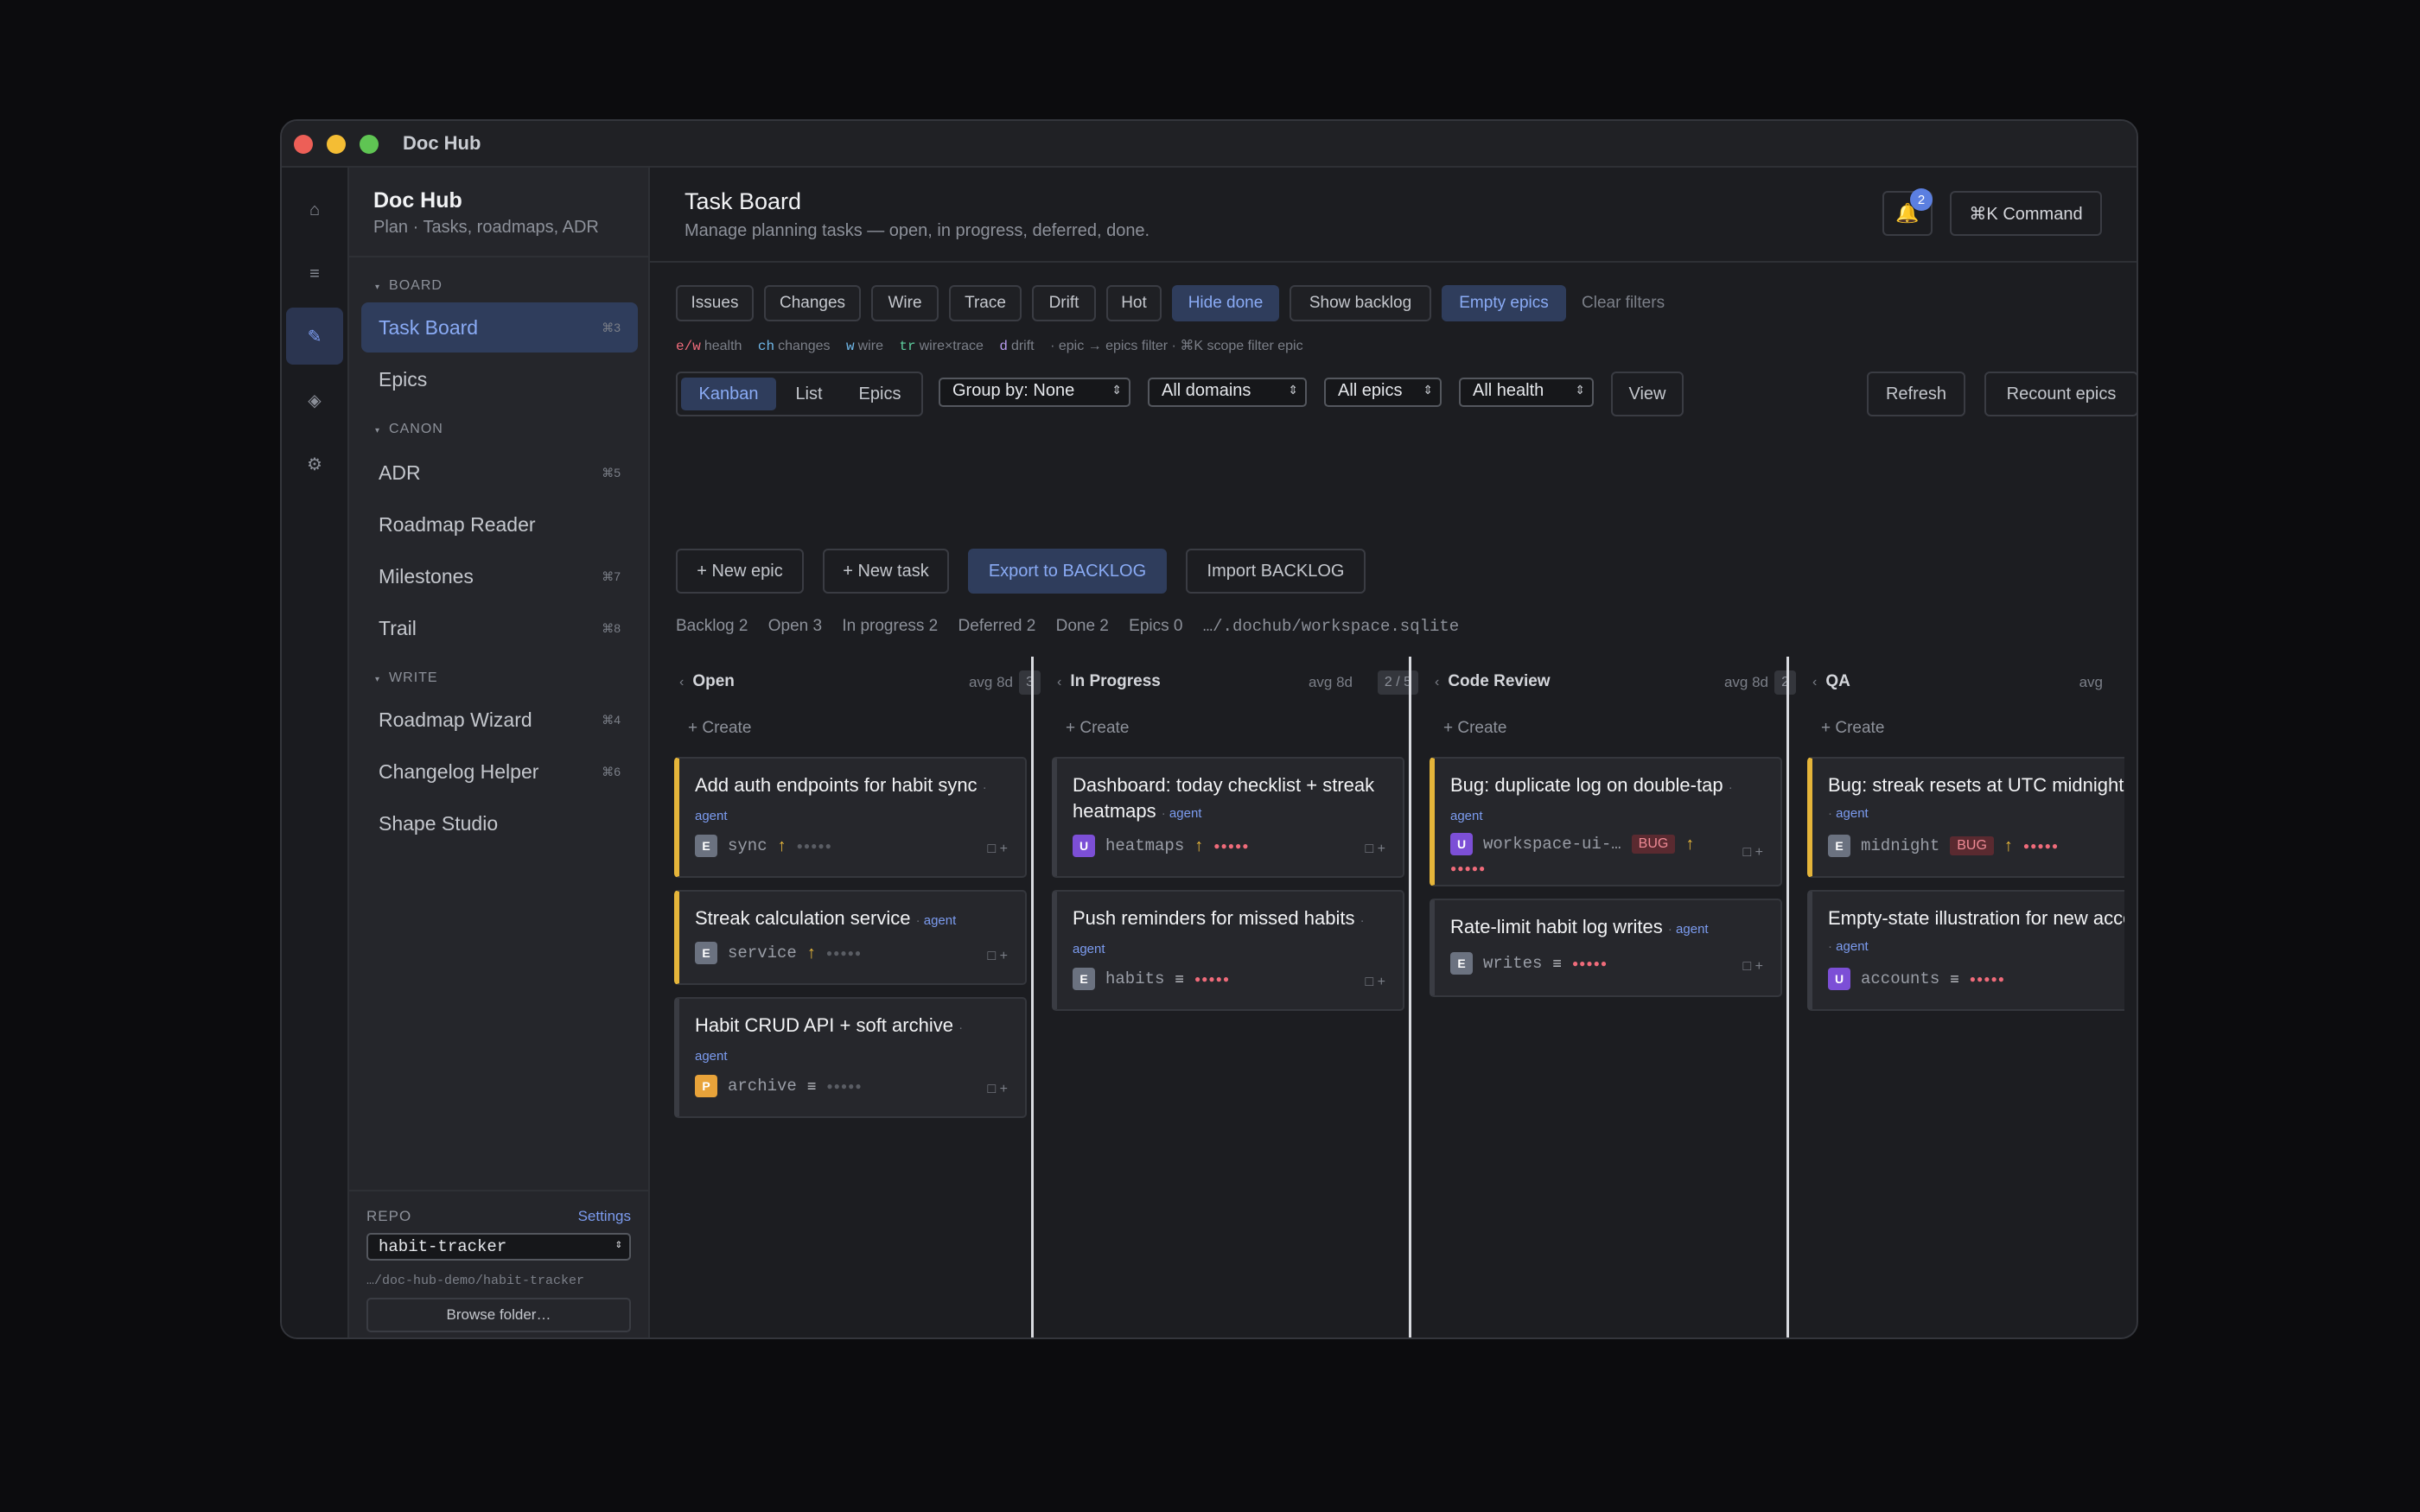  What do you see at coordinates (499, 524) in the screenshot?
I see `sidebar-item-roadmap-reader: Roadmap Reader` at bounding box center [499, 524].